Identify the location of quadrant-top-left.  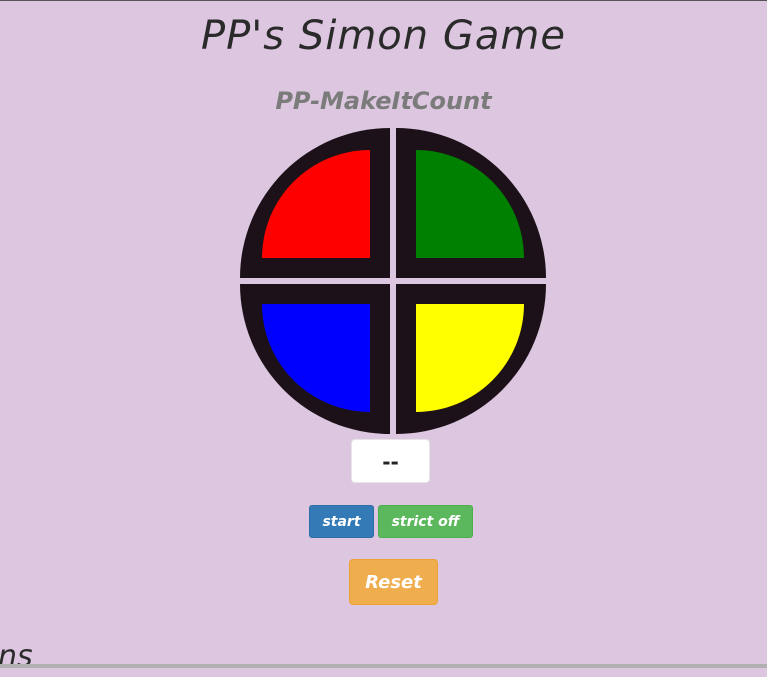
(315, 203).